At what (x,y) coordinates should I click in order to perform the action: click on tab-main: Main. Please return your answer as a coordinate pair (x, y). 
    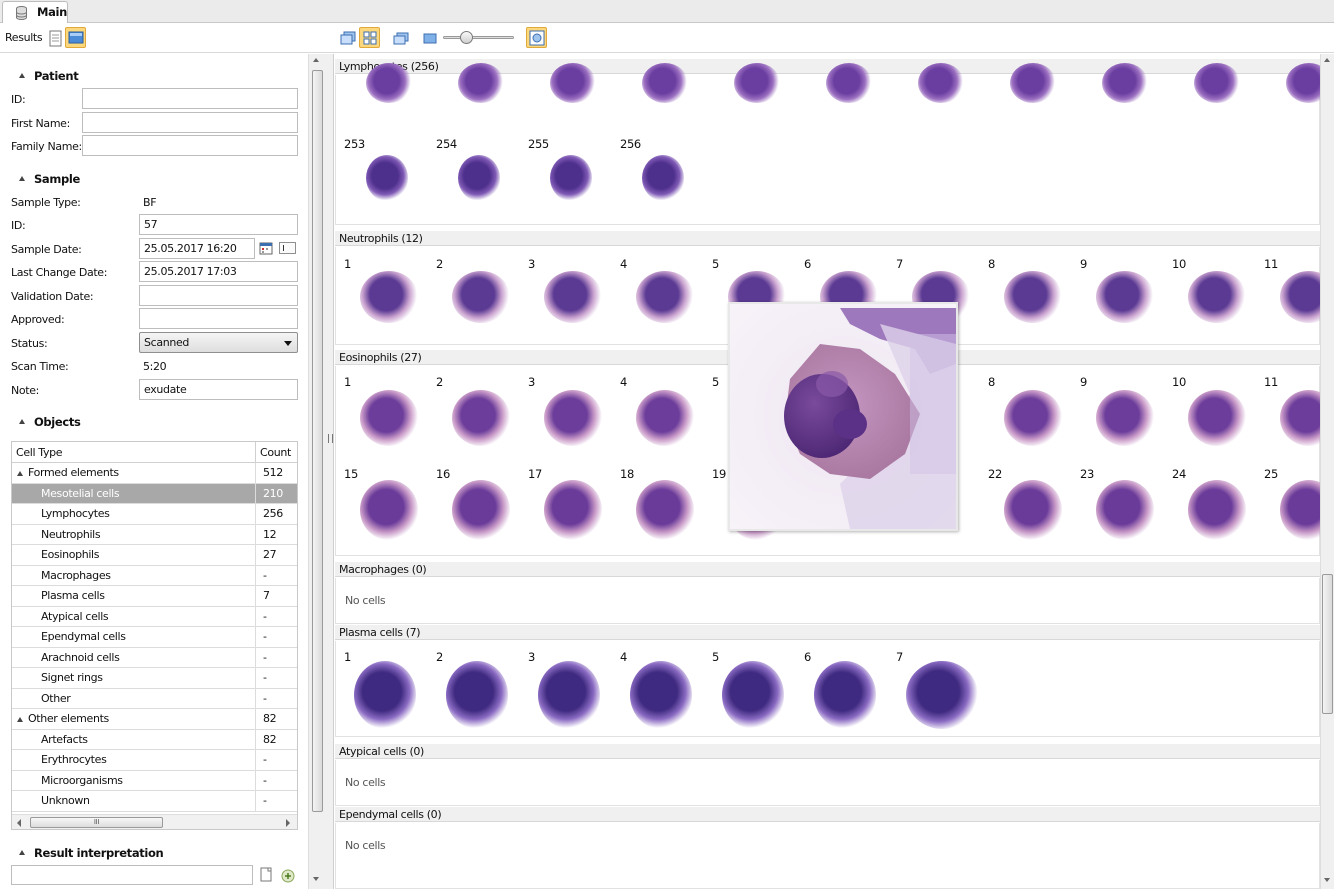
    Looking at the image, I should click on (35, 12).